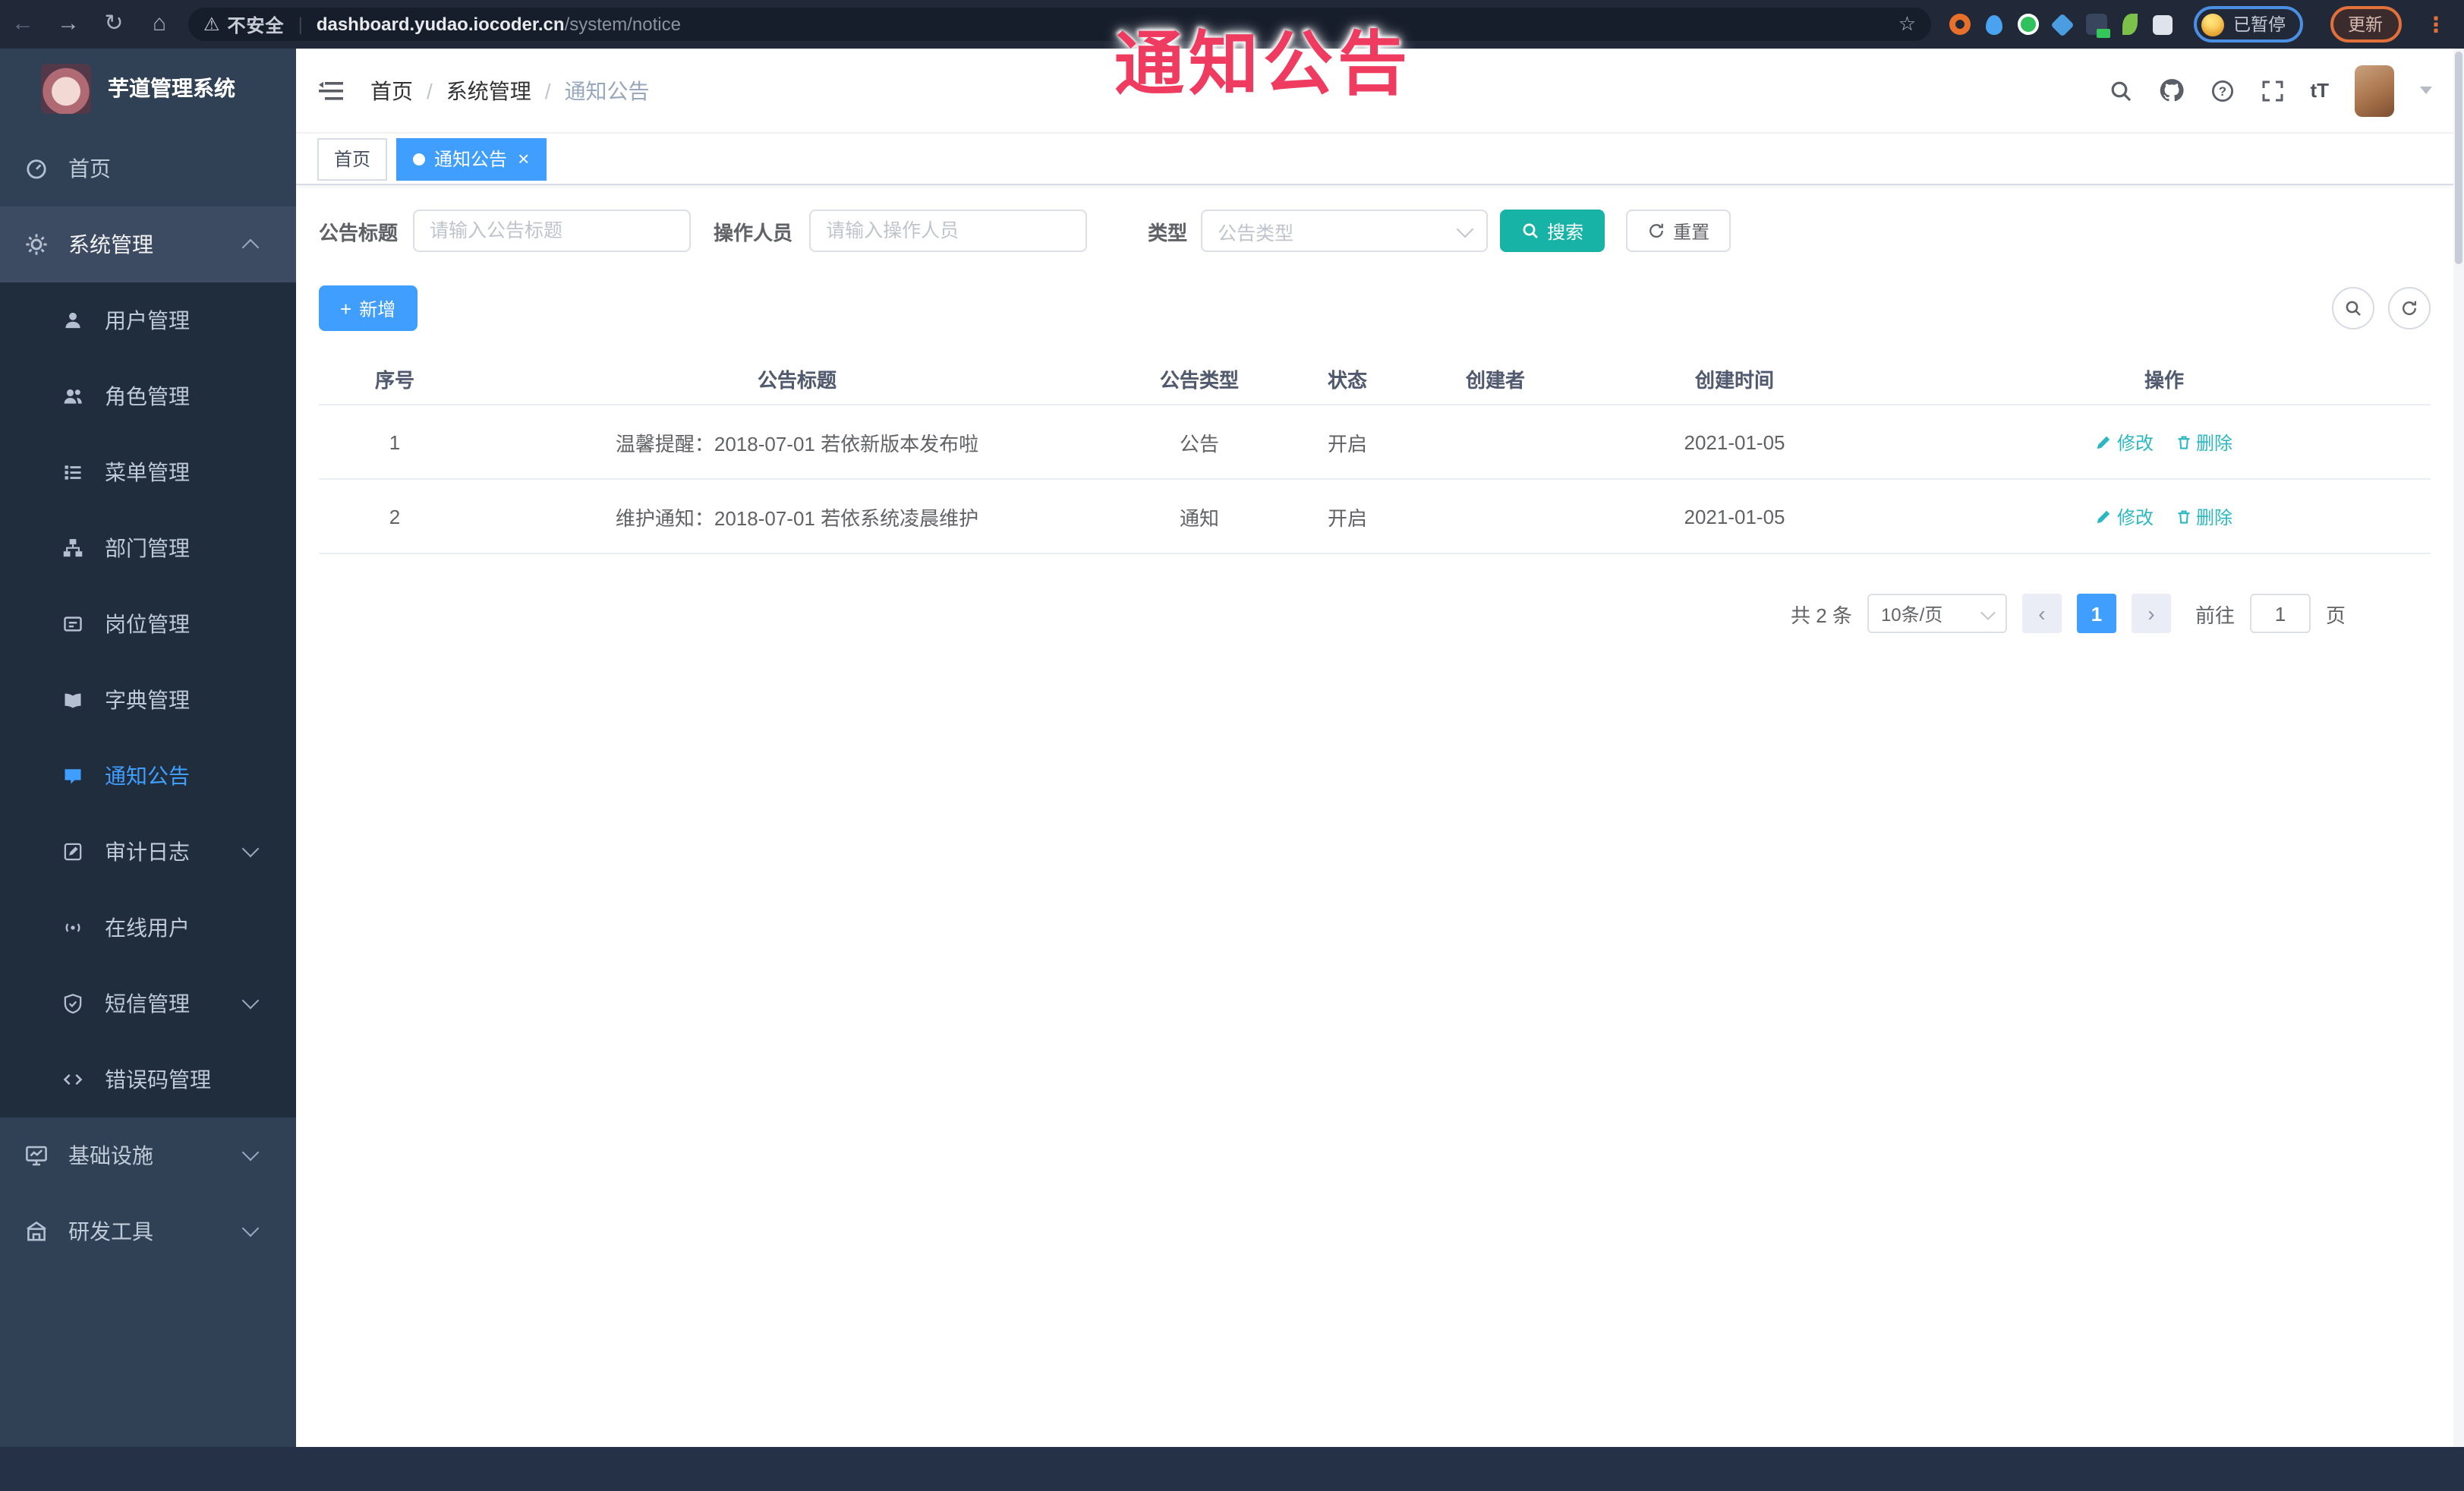  What do you see at coordinates (2151, 613) in the screenshot?
I see `next-page-button: ›` at bounding box center [2151, 613].